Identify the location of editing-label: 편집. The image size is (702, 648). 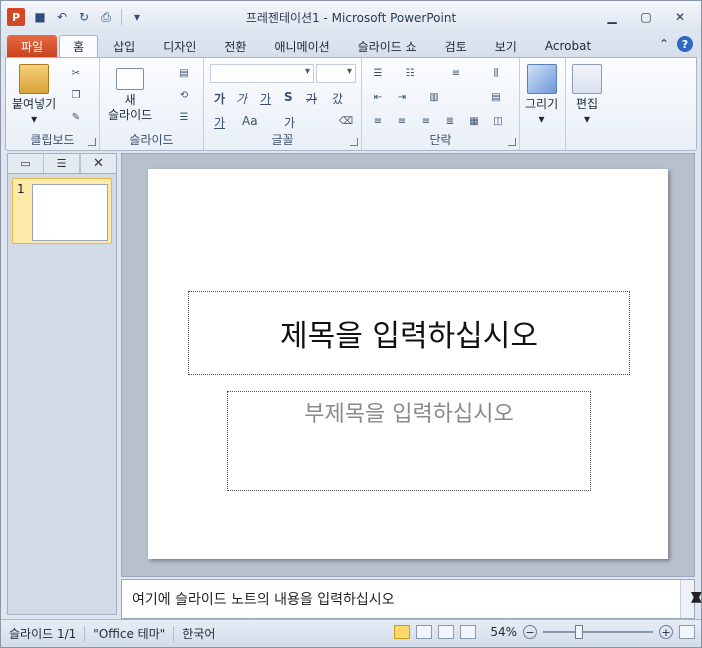
(587, 104).